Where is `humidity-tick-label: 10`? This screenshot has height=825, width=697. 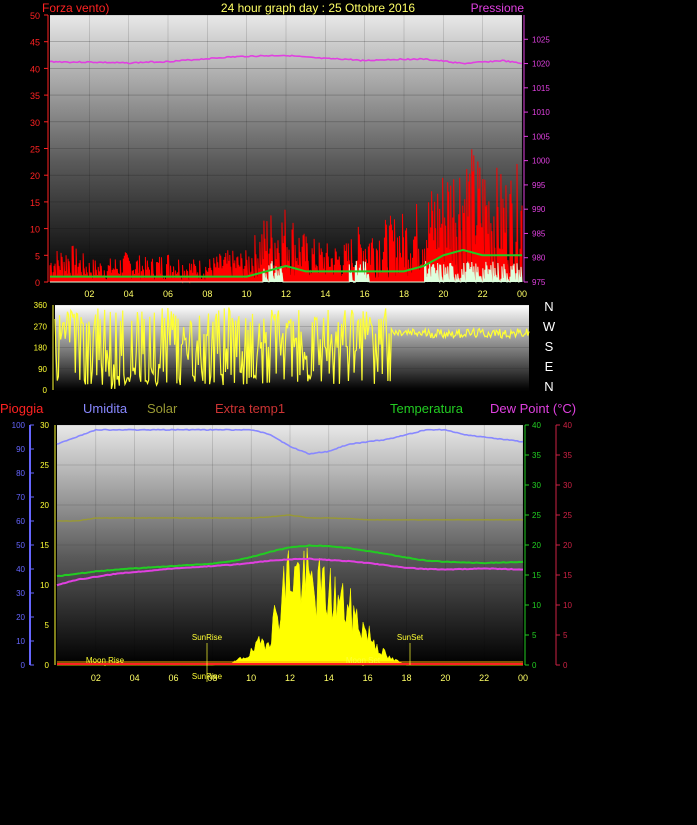
humidity-tick-label: 10 is located at coordinates (20, 641).